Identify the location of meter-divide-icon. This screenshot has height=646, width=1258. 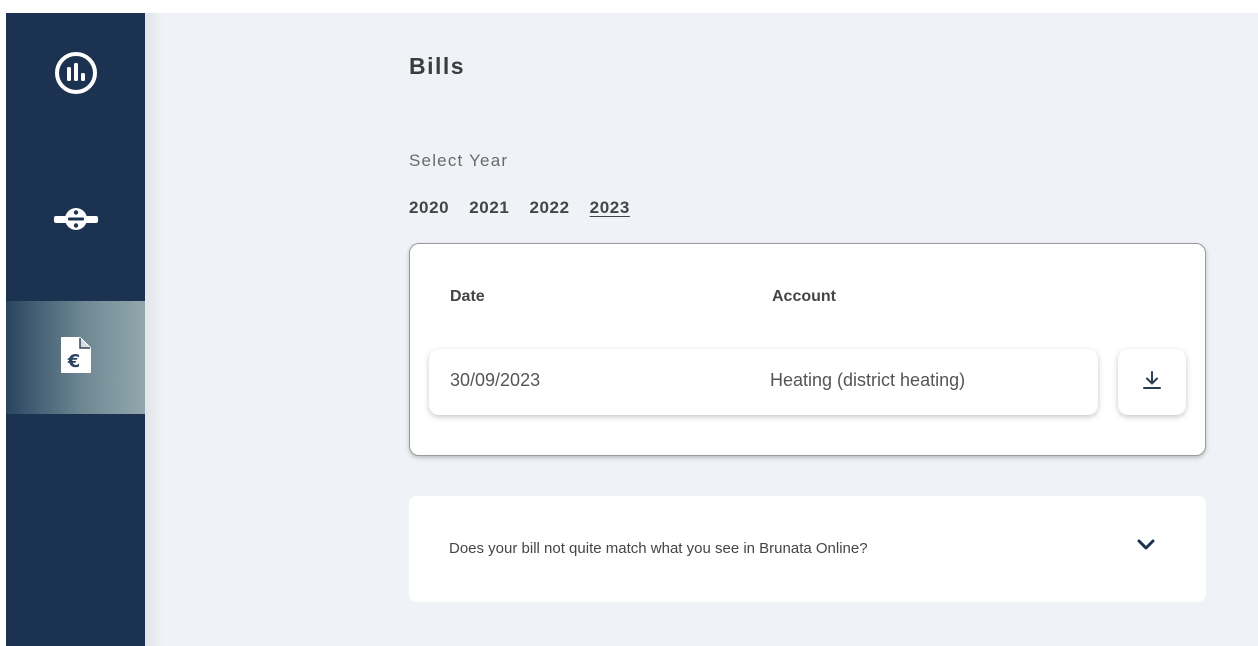
(76, 221).